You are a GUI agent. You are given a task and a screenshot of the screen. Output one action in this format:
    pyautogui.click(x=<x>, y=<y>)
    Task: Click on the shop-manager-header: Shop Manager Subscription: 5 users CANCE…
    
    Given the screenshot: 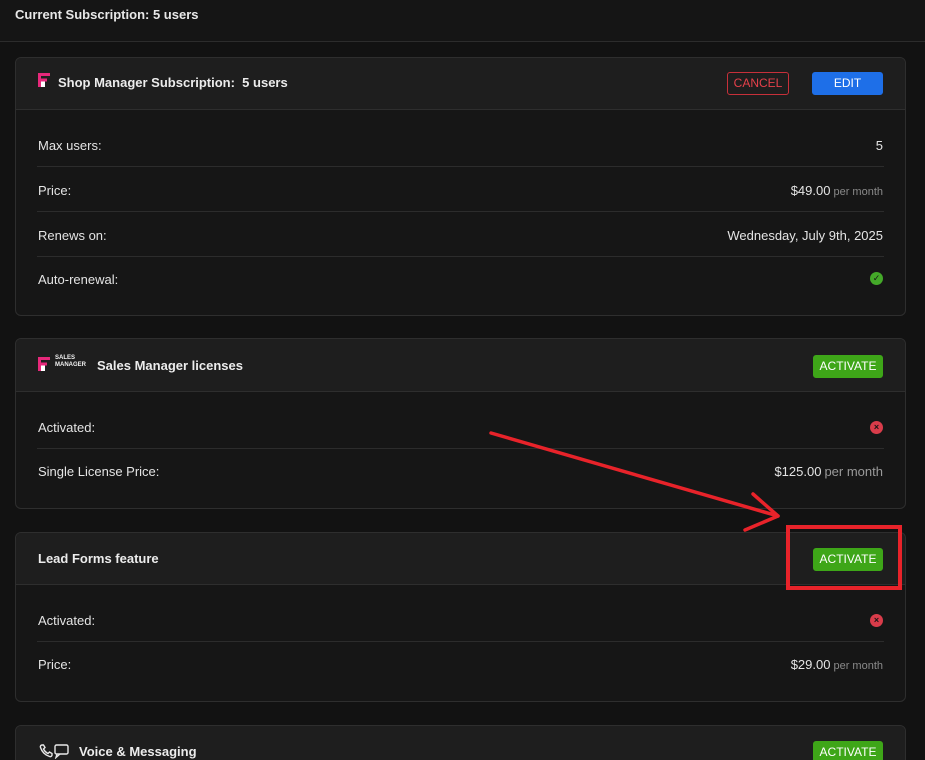 What is the action you would take?
    pyautogui.click(x=460, y=84)
    